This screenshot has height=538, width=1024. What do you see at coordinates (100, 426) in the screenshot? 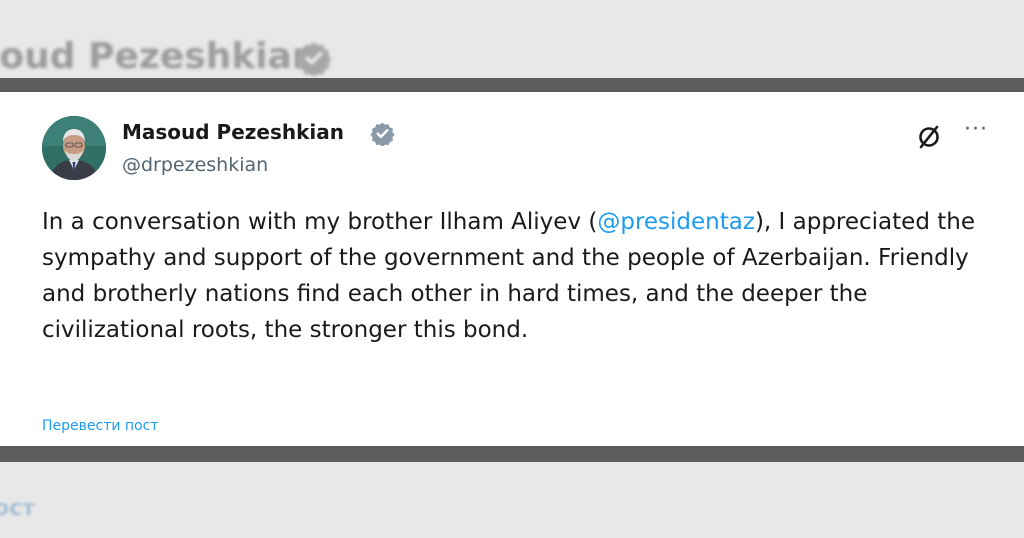
I see `translate-post-link: Перевести пост` at bounding box center [100, 426].